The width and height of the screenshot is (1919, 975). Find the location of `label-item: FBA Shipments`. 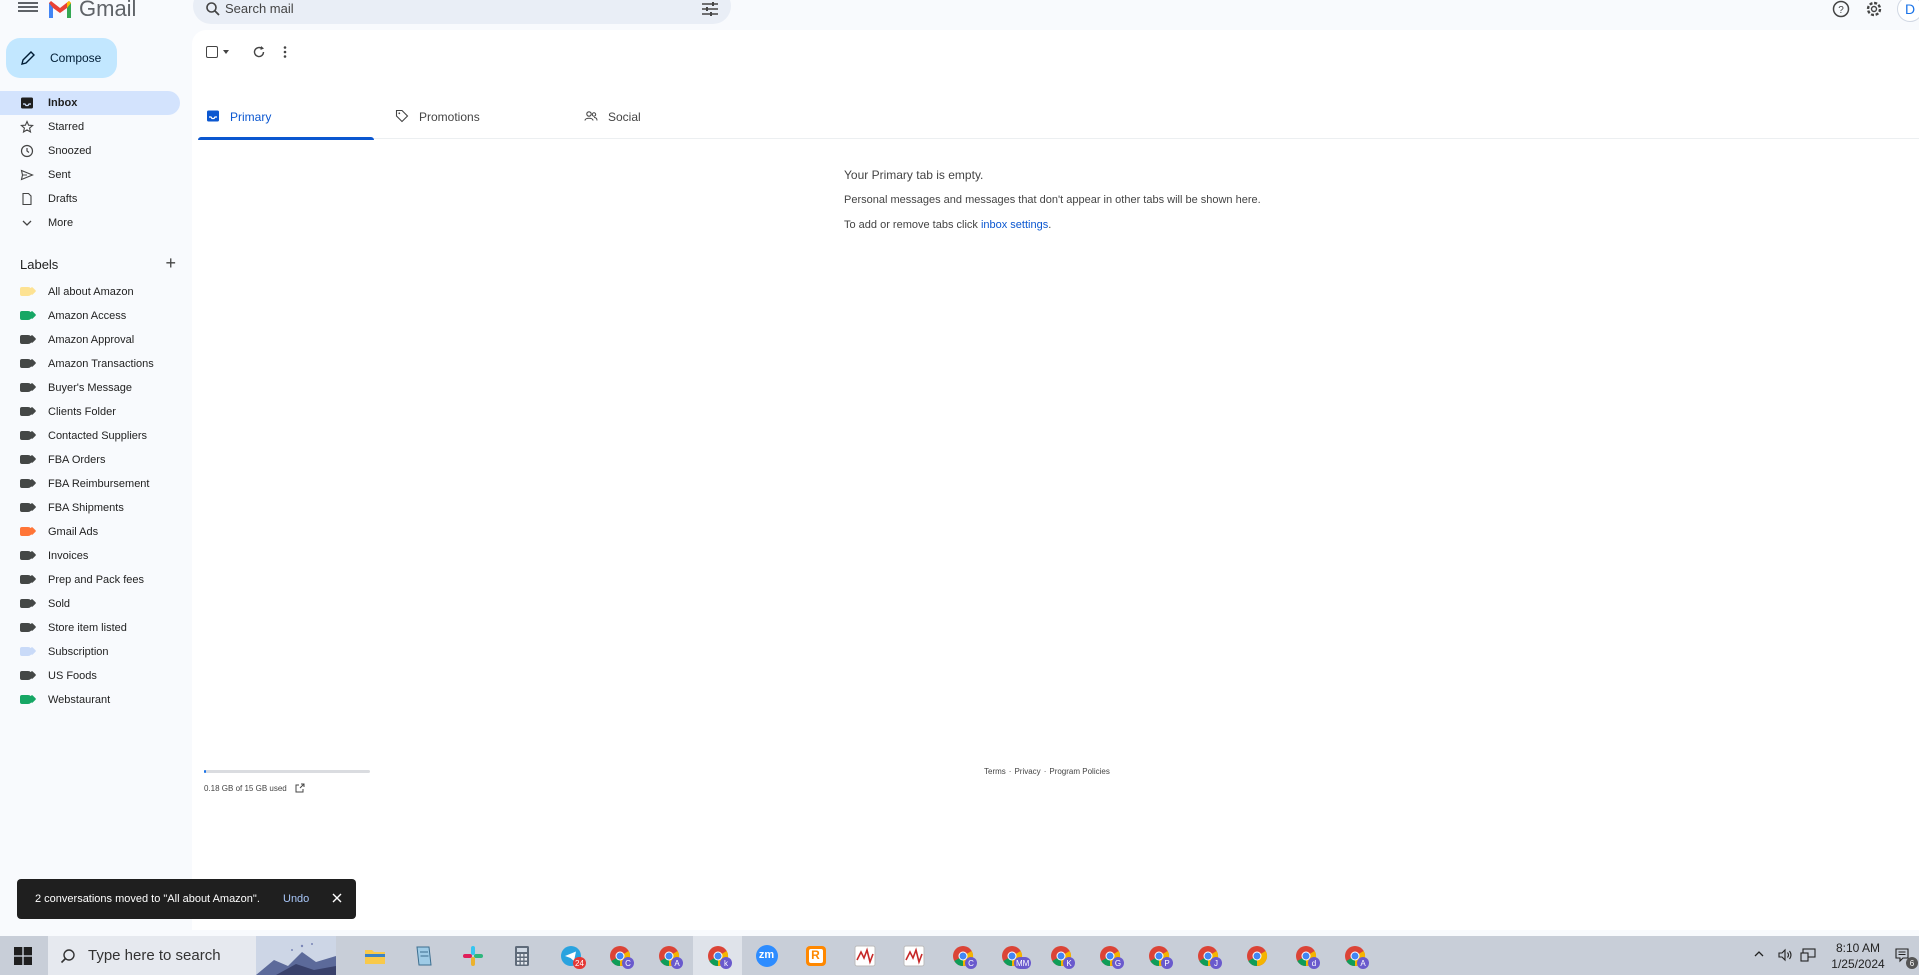

label-item: FBA Shipments is located at coordinates (90, 508).